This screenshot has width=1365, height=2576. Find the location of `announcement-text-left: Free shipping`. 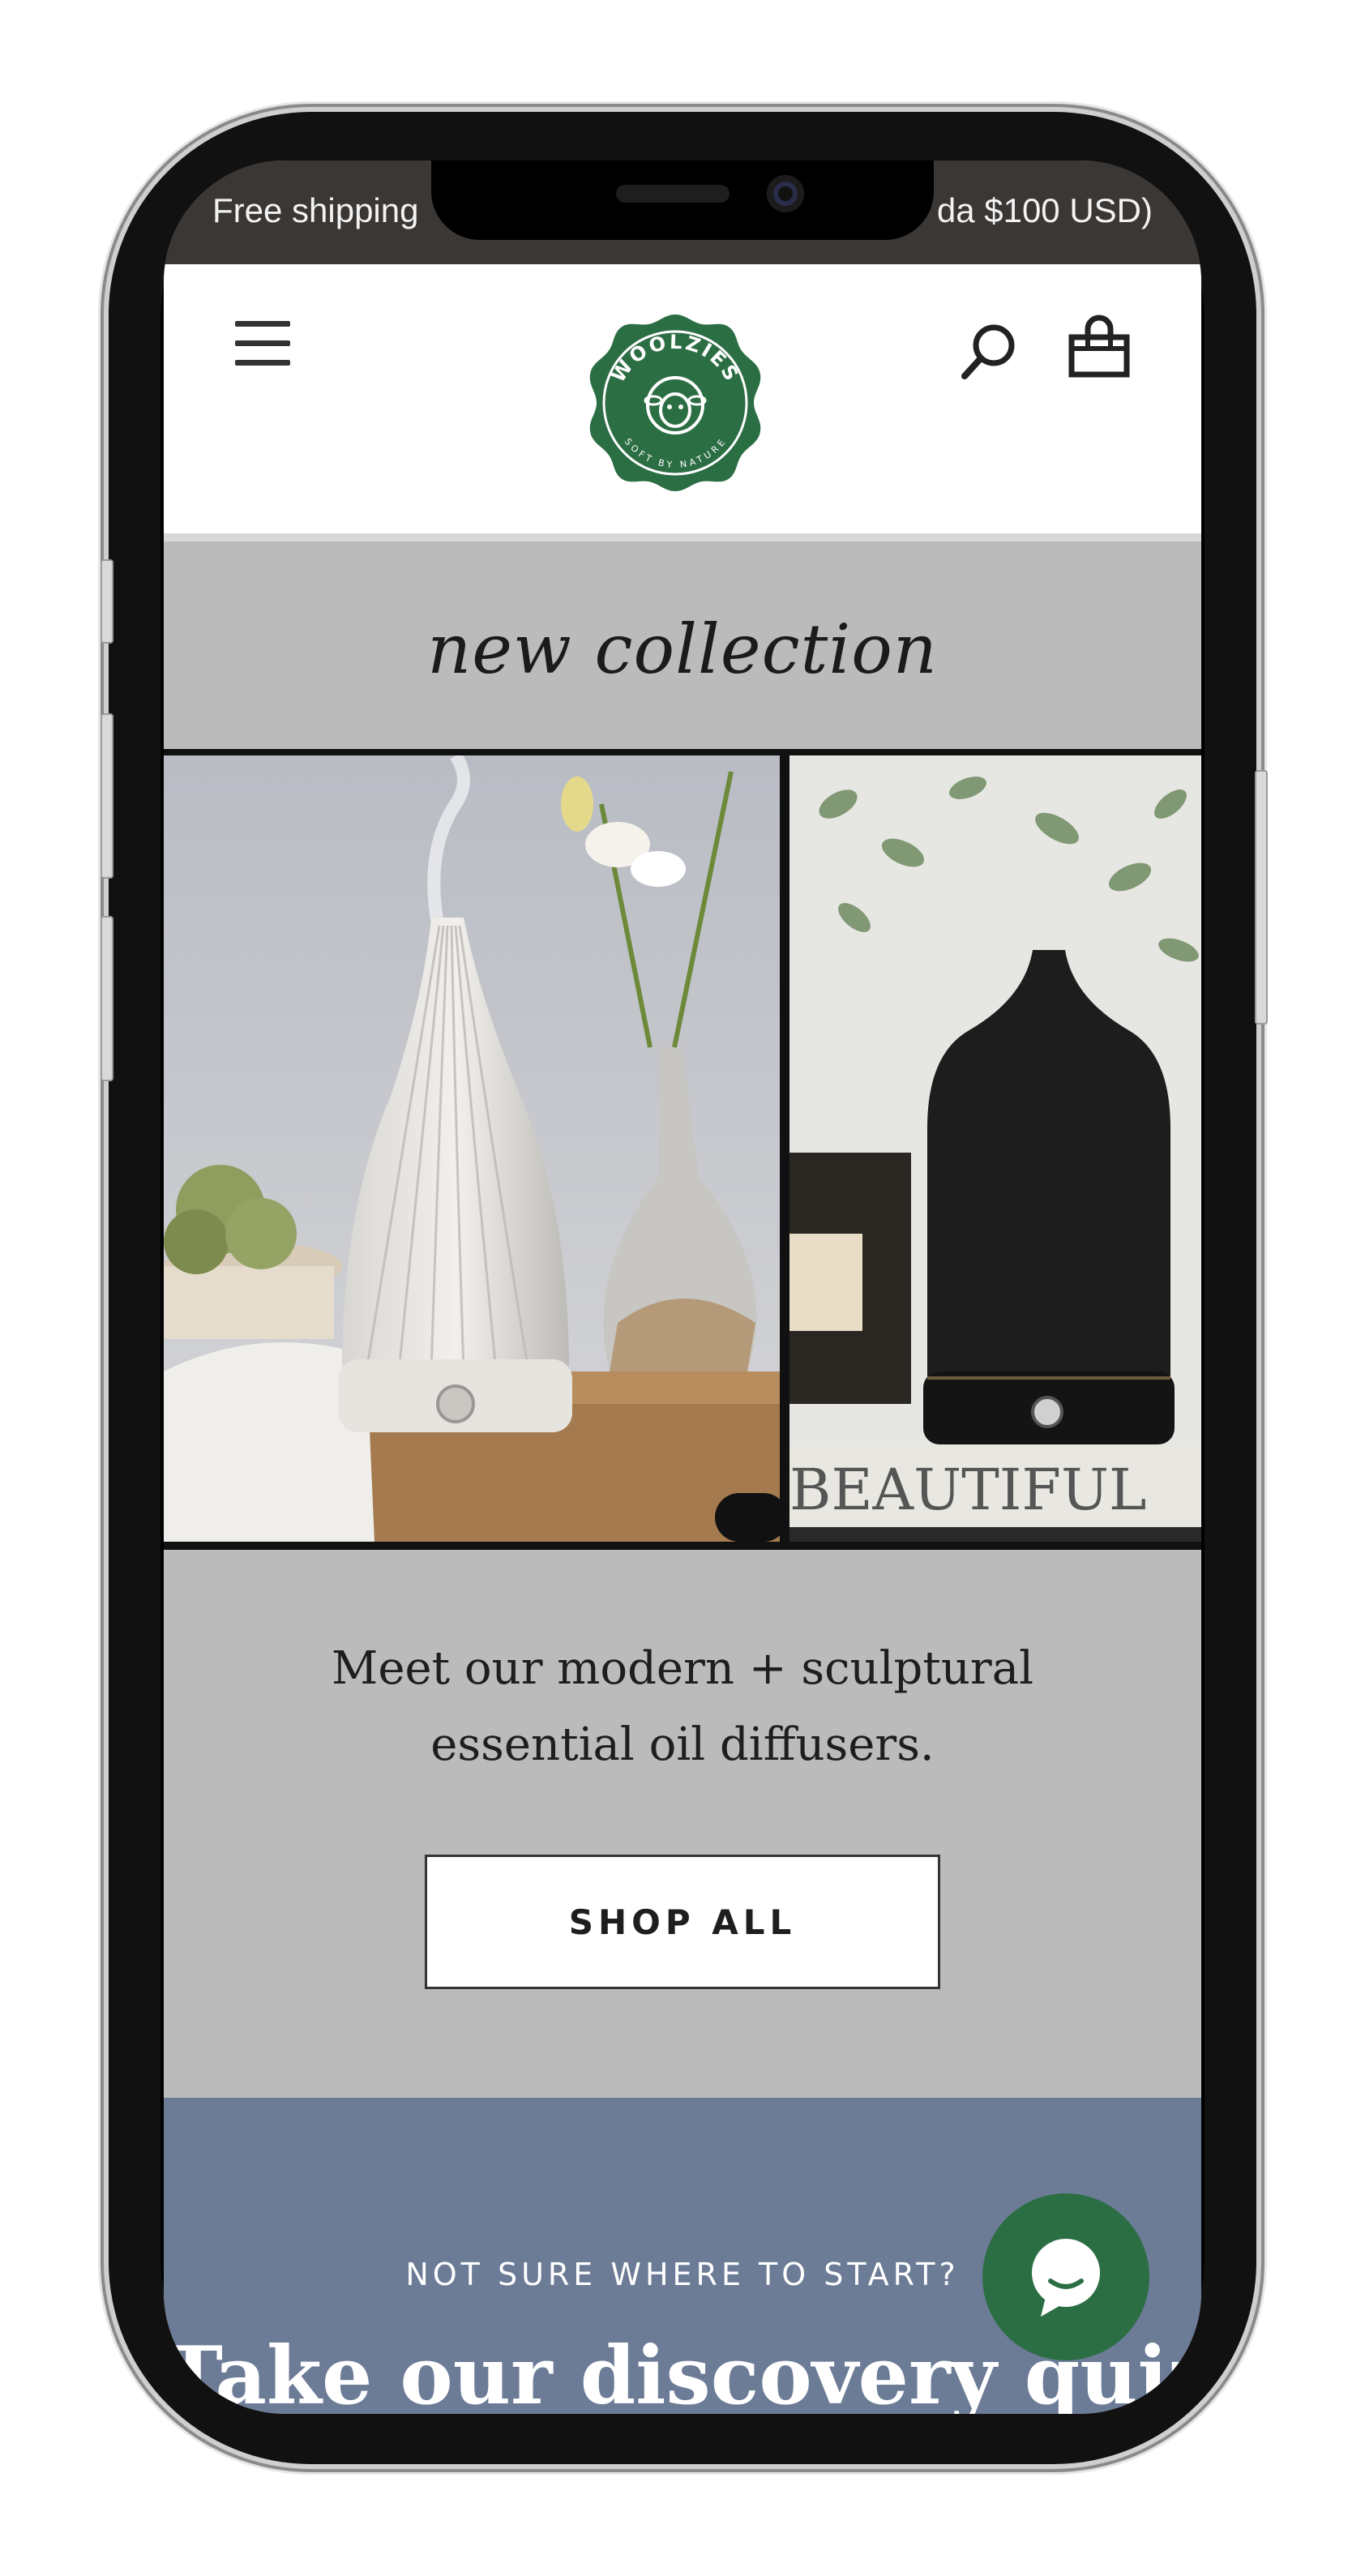

announcement-text-left: Free shipping is located at coordinates (315, 210).